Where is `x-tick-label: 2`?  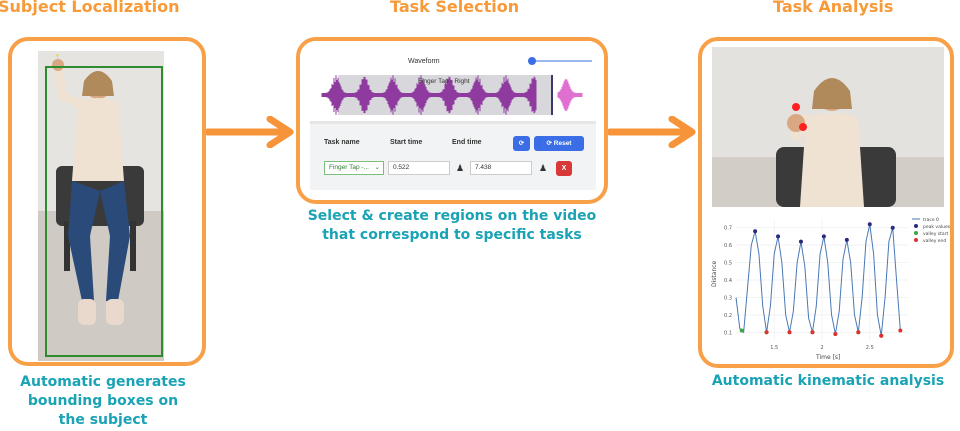
x-tick-label: 2 is located at coordinates (821, 348).